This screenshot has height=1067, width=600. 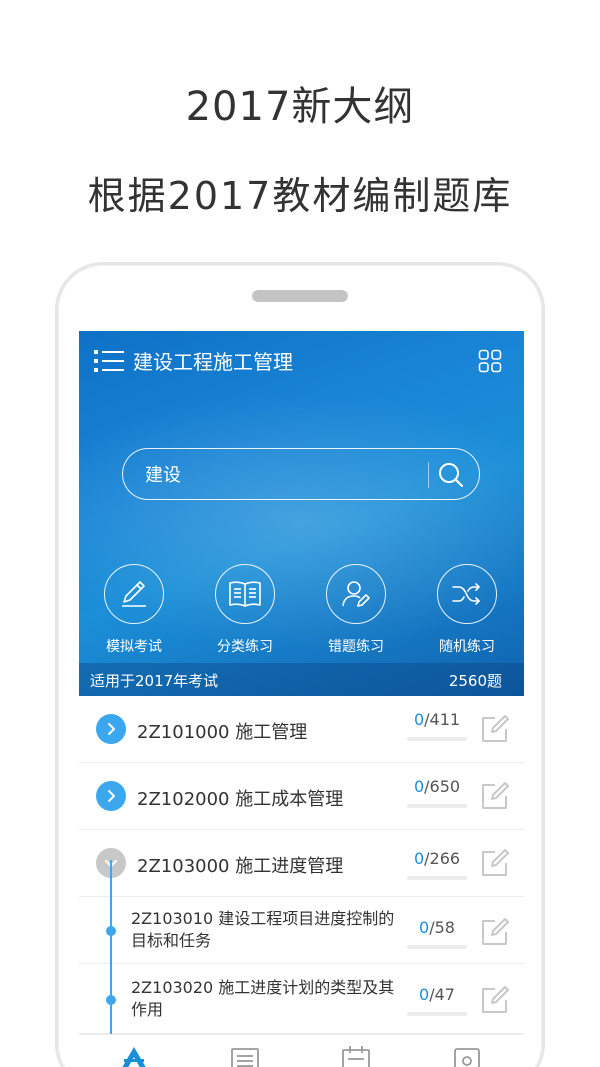 I want to click on tab-calendar-icon, so click(x=356, y=1056).